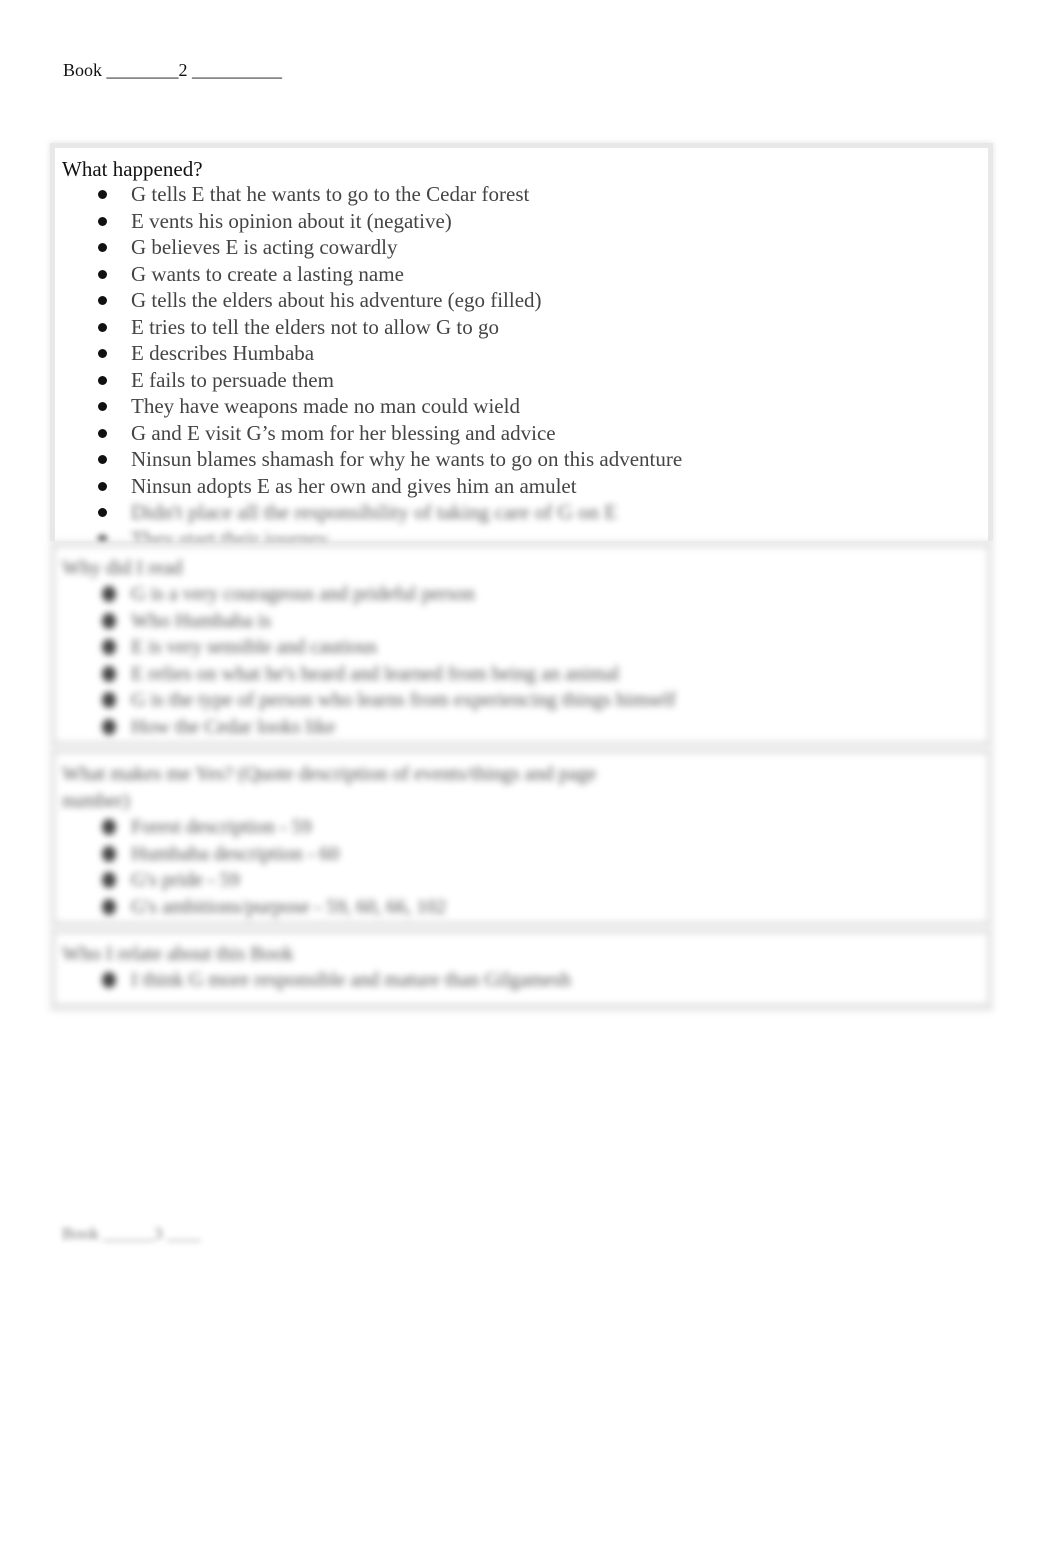 The width and height of the screenshot is (1062, 1561). What do you see at coordinates (520, 907) in the screenshot?
I see `list-item: G's ambitions/purpose - 59, 60, 66, 102` at bounding box center [520, 907].